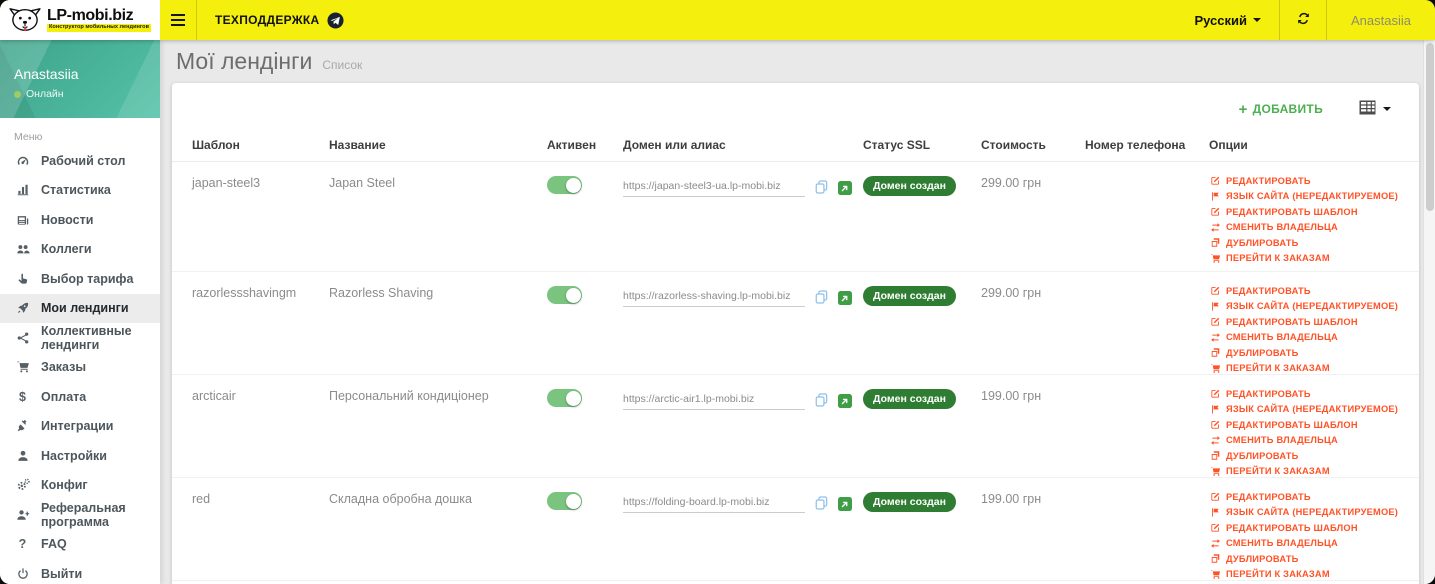  I want to click on refresh-button, so click(1303, 20).